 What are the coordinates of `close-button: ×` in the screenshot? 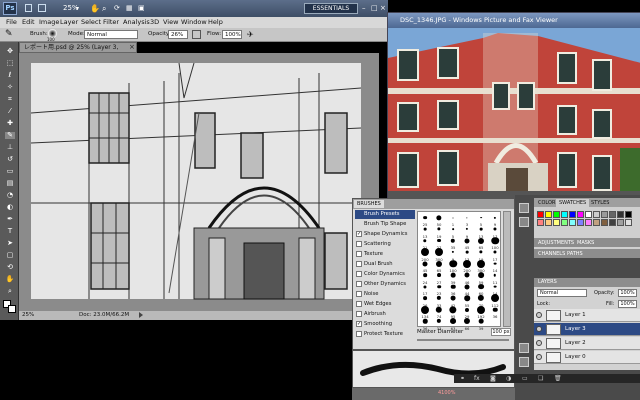 It's located at (383, 8).